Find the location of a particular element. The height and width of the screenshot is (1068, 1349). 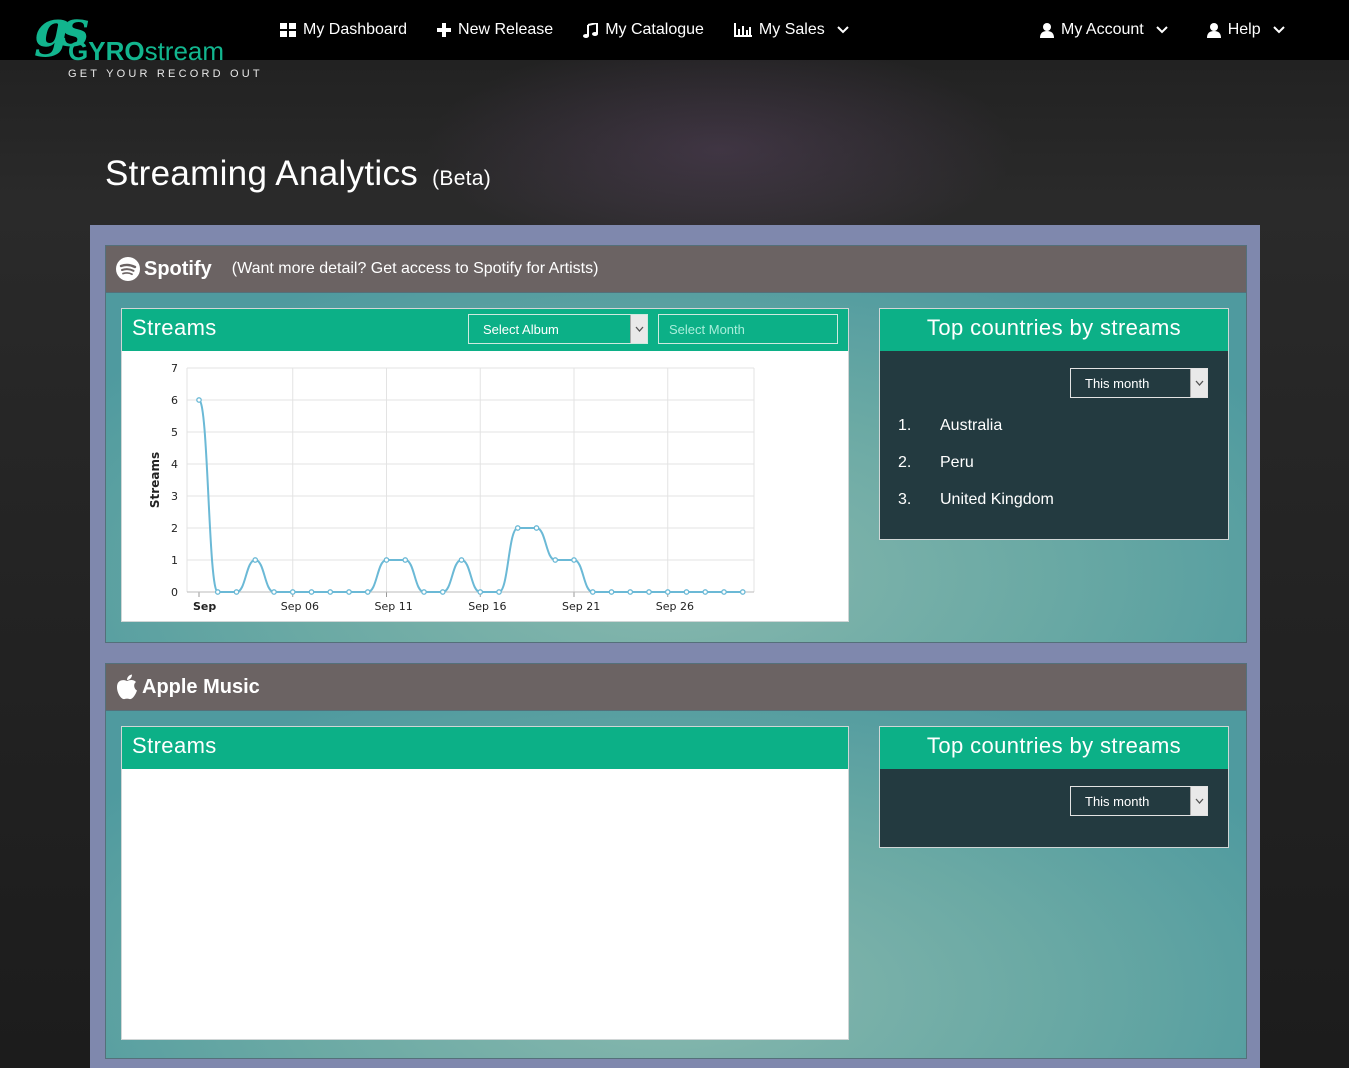

bar-chart-icon is located at coordinates (742, 30).